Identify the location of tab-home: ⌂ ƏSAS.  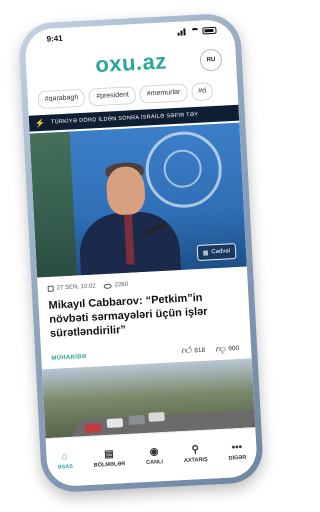
(65, 460).